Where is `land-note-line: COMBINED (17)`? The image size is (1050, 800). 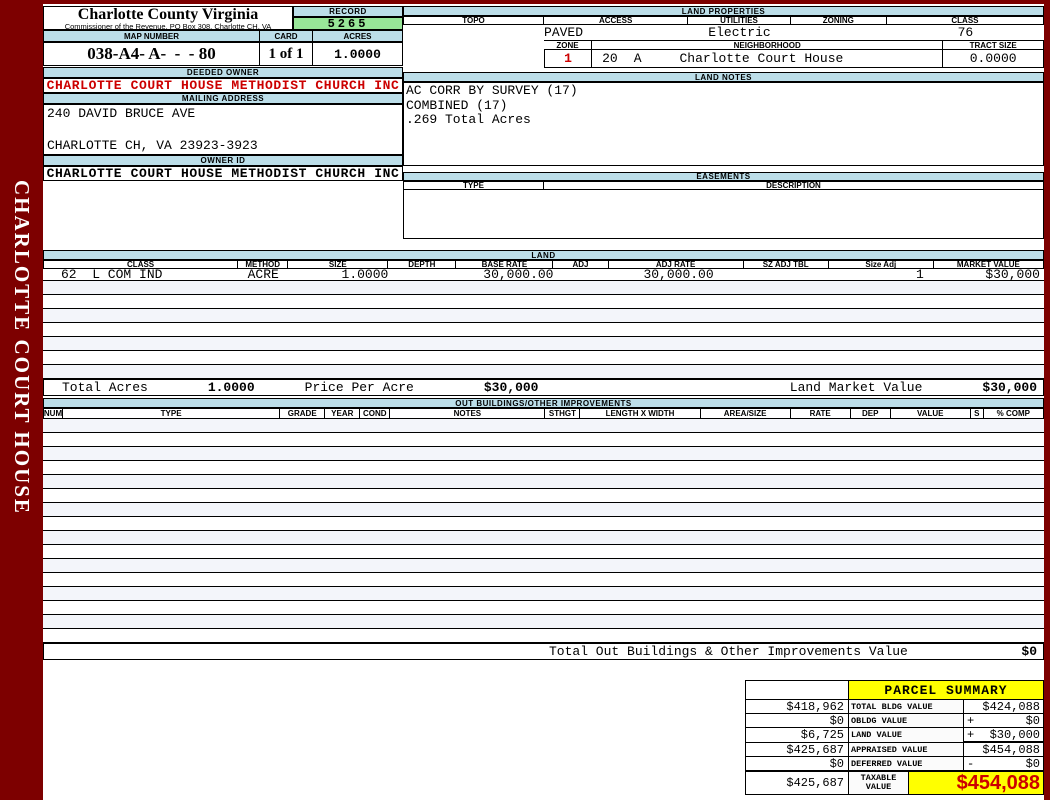 land-note-line: COMBINED (17) is located at coordinates (457, 105).